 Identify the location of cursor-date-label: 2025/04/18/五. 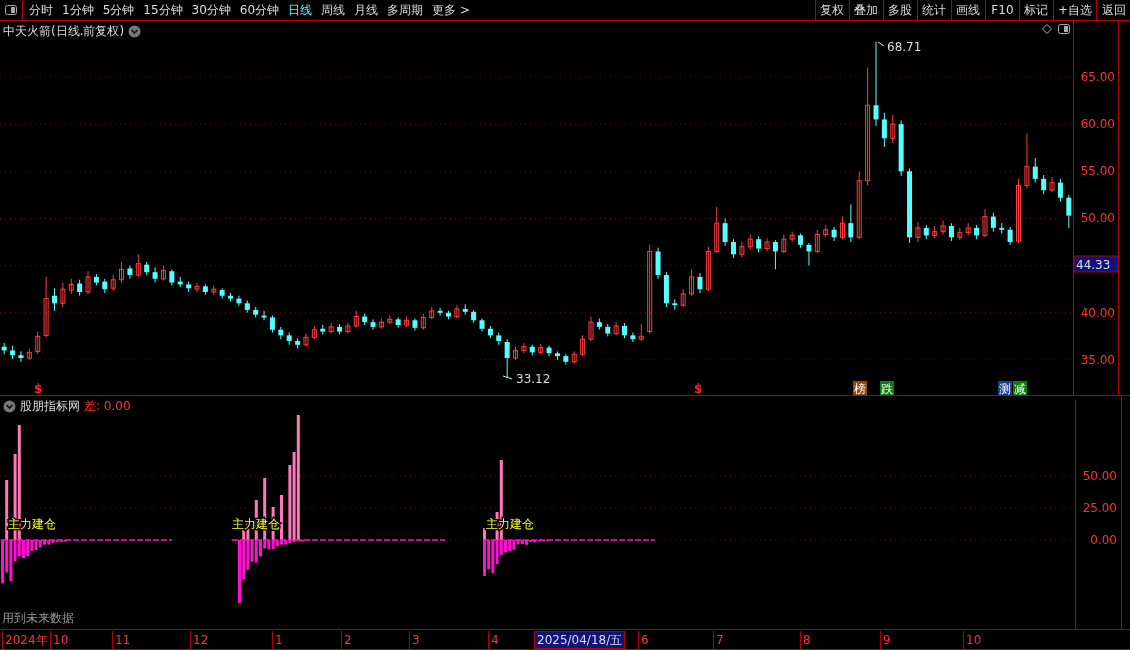
(580, 640).